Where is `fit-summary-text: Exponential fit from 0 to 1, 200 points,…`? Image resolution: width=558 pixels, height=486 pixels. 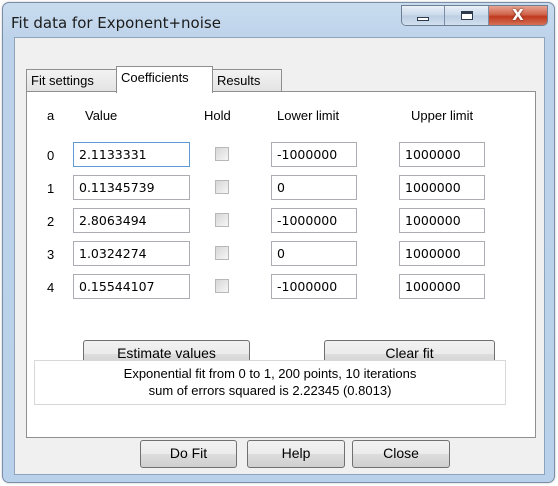
fit-summary-text: Exponential fit from 0 to 1, 200 points,… is located at coordinates (270, 373).